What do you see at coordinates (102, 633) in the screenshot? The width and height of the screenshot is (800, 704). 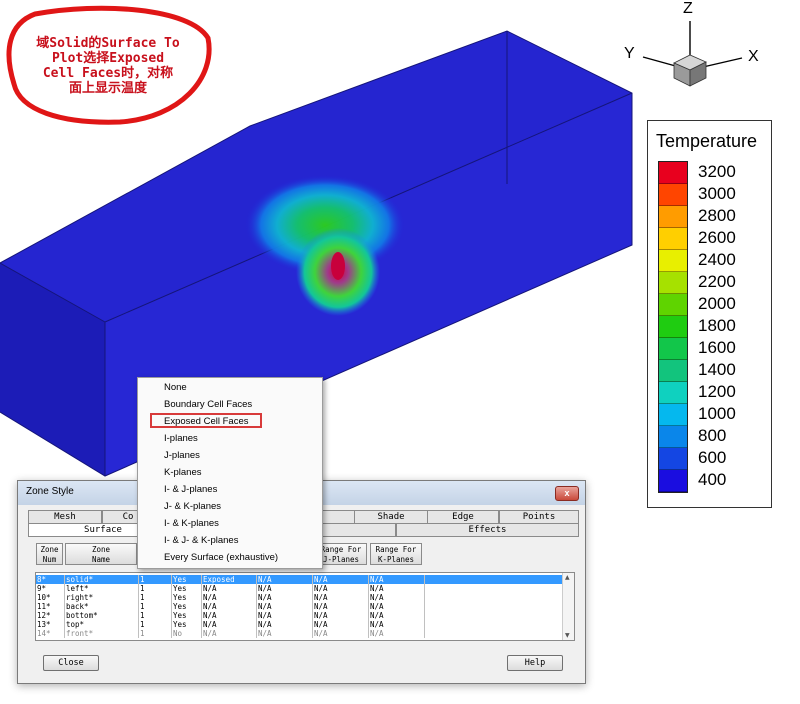 I see `table-cell: front*` at bounding box center [102, 633].